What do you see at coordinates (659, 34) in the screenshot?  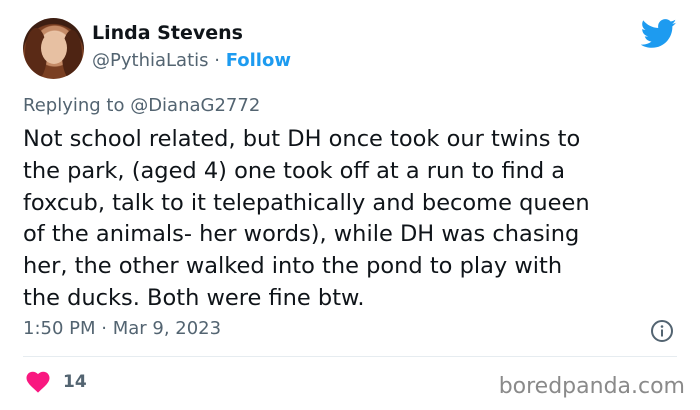 I see `twitter-bird-icon` at bounding box center [659, 34].